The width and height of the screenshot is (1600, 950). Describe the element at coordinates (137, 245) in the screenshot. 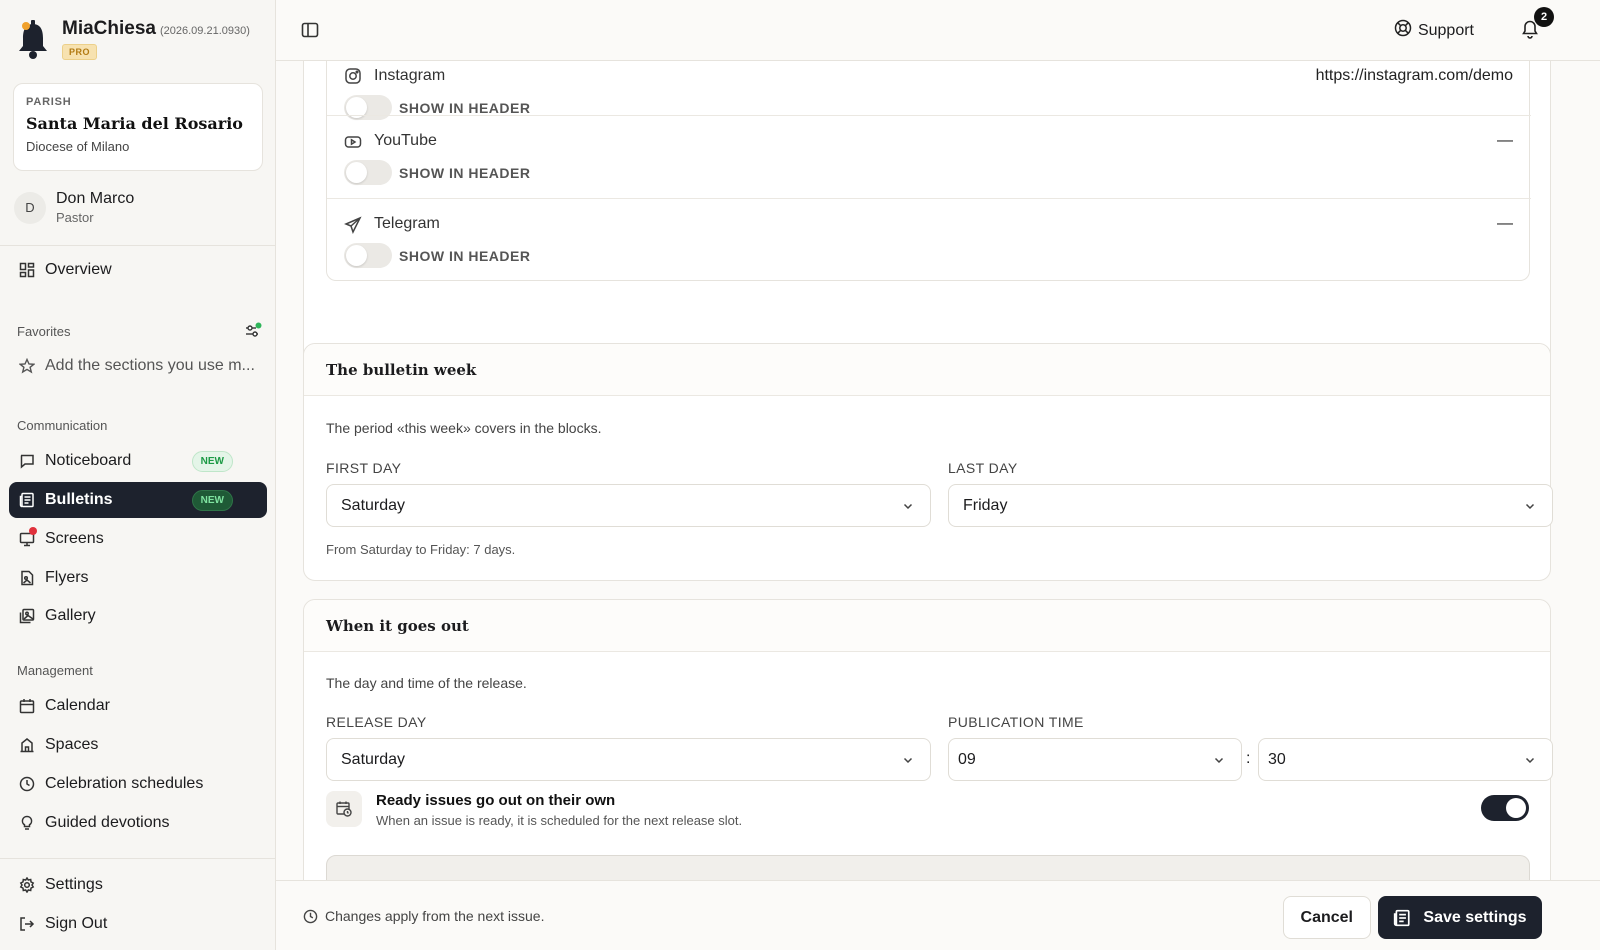

I see `sidebar-divider` at that location.